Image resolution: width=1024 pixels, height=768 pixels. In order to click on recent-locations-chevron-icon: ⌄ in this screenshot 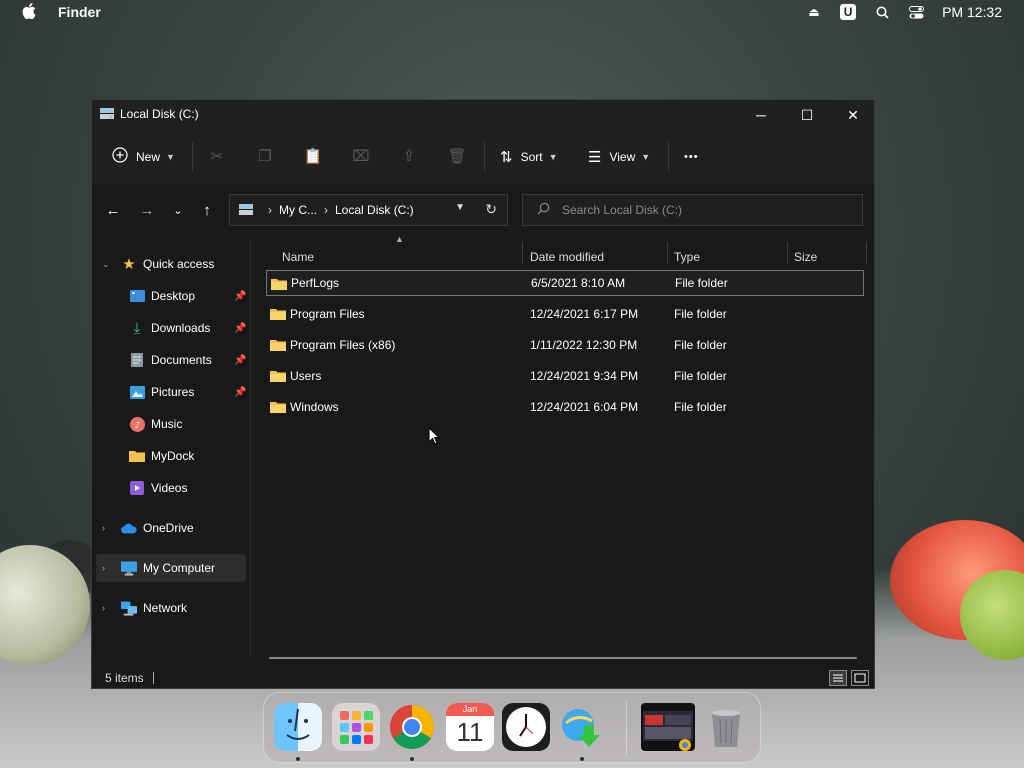, I will do `click(178, 210)`.